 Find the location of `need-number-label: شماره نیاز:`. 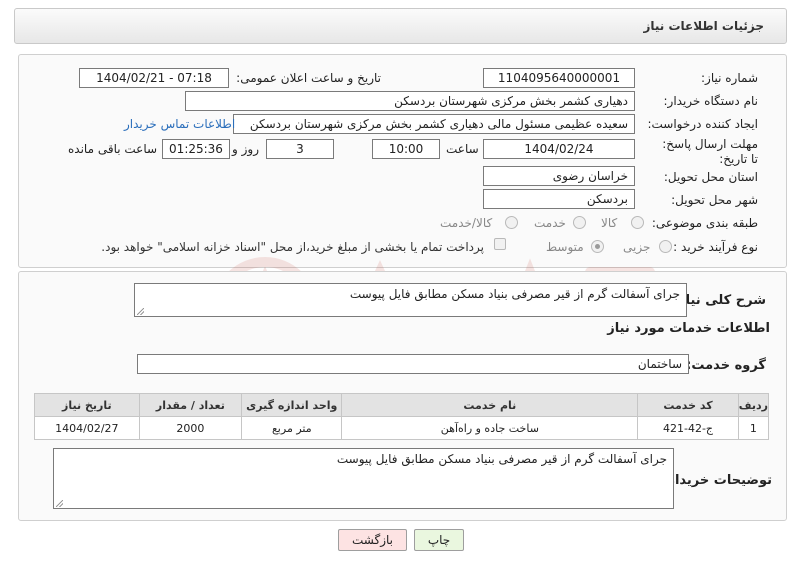

need-number-label: شماره نیاز: is located at coordinates (729, 78).